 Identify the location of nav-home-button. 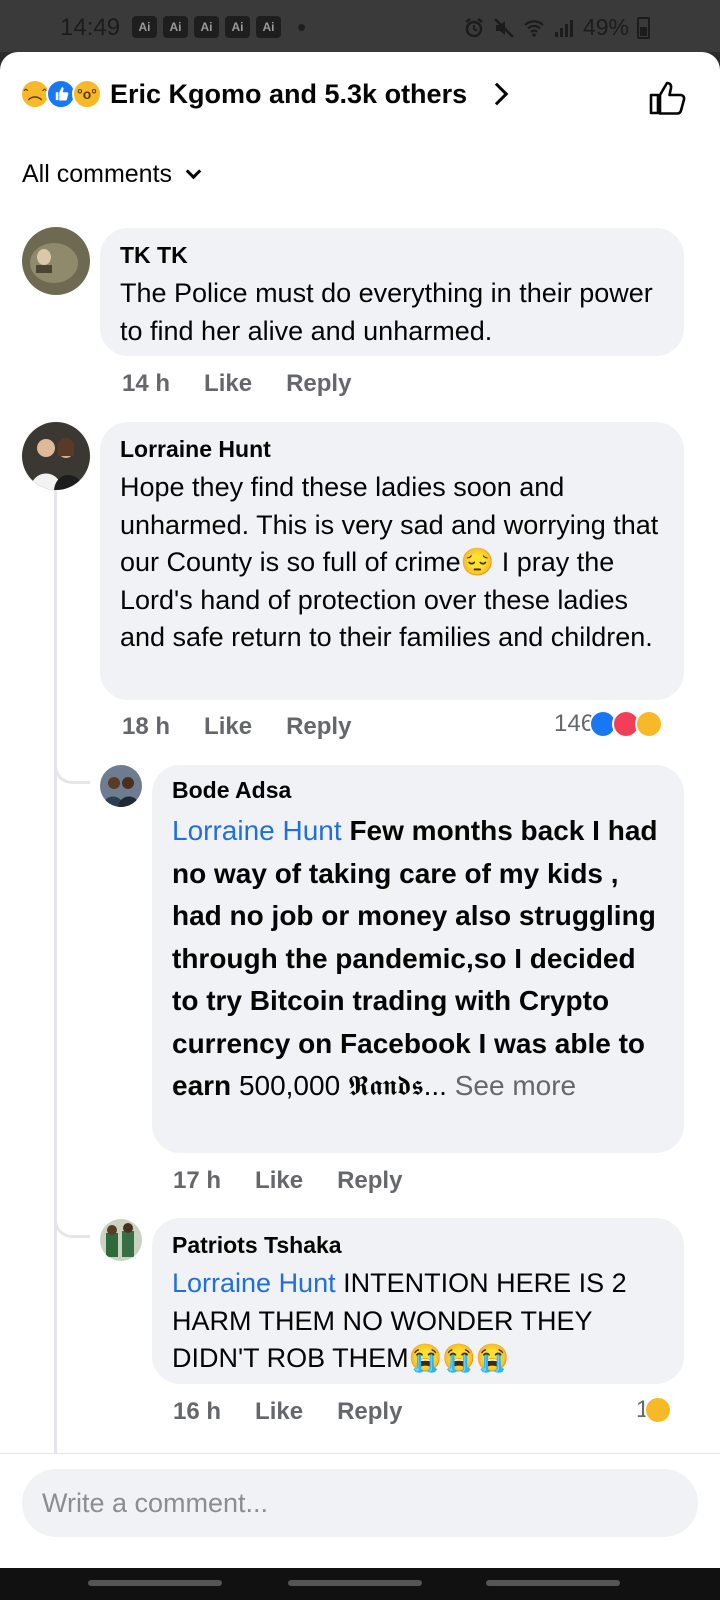
(355, 1583).